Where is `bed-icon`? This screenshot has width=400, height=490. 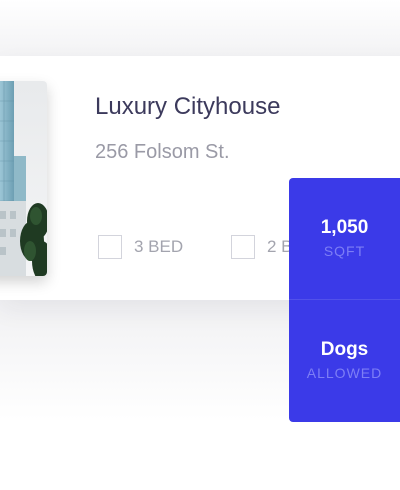 bed-icon is located at coordinates (110, 247).